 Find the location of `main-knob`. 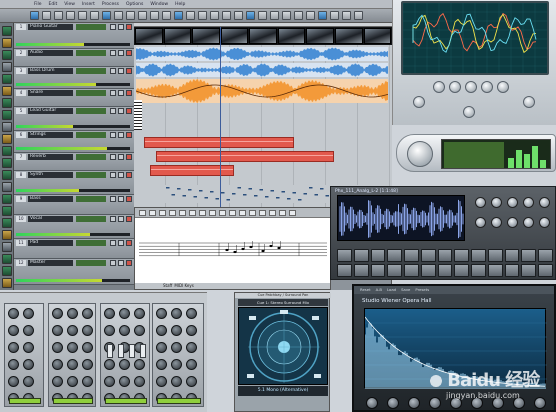

main-knob is located at coordinates (420, 154).